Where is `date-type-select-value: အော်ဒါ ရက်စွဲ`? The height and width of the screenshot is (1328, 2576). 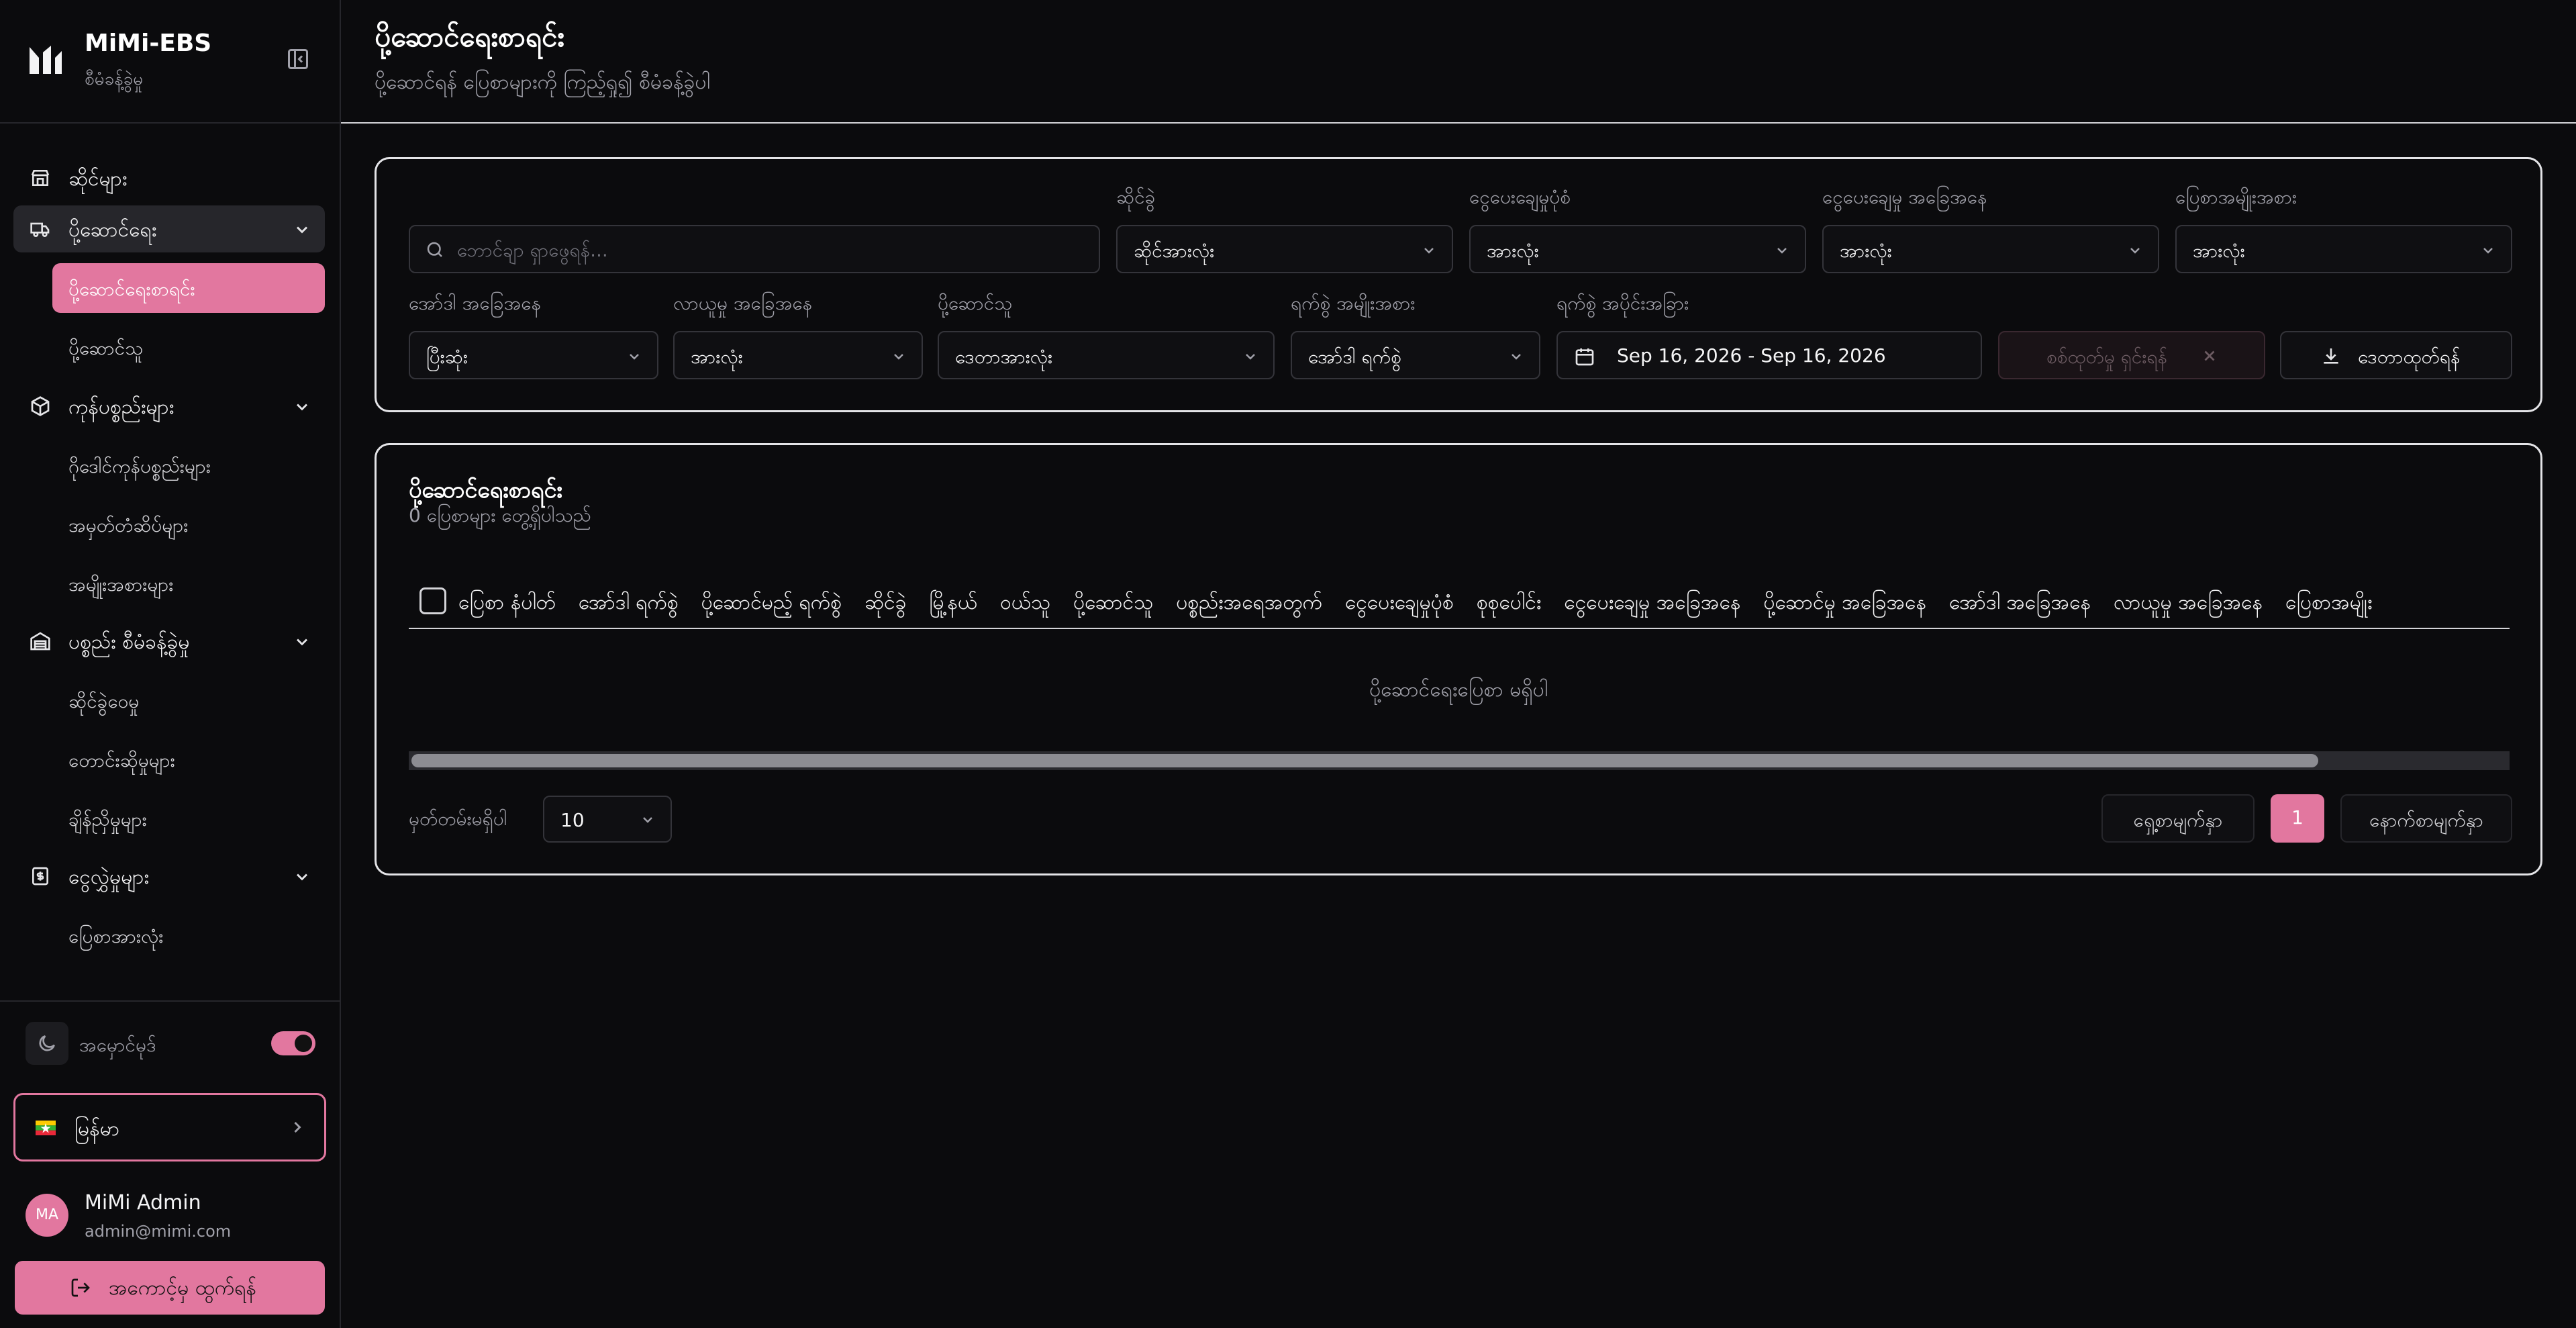
date-type-select-value: အော်ဒါ ရက်စွဲ is located at coordinates (1354, 357).